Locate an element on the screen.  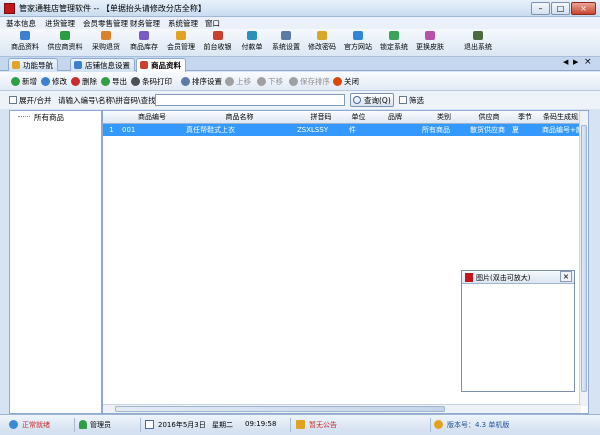
tab-close-icon: × is located at coordinates (588, 62).